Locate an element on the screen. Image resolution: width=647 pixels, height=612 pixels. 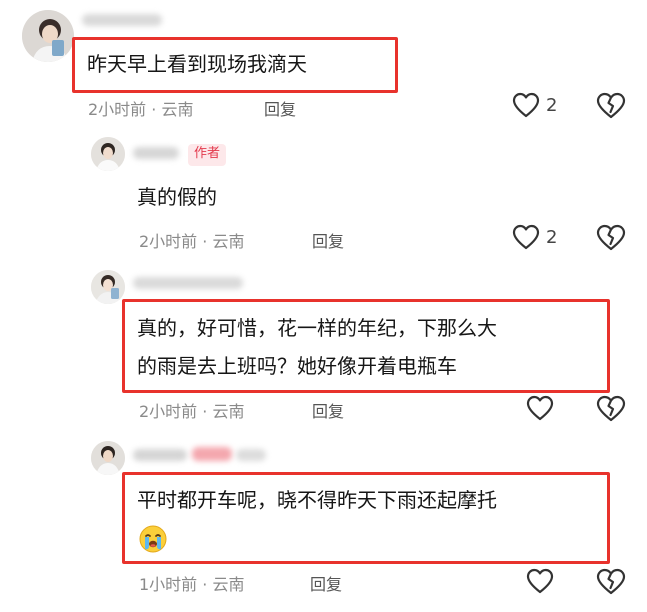
comment-text: 真的假的 is located at coordinates (177, 197).